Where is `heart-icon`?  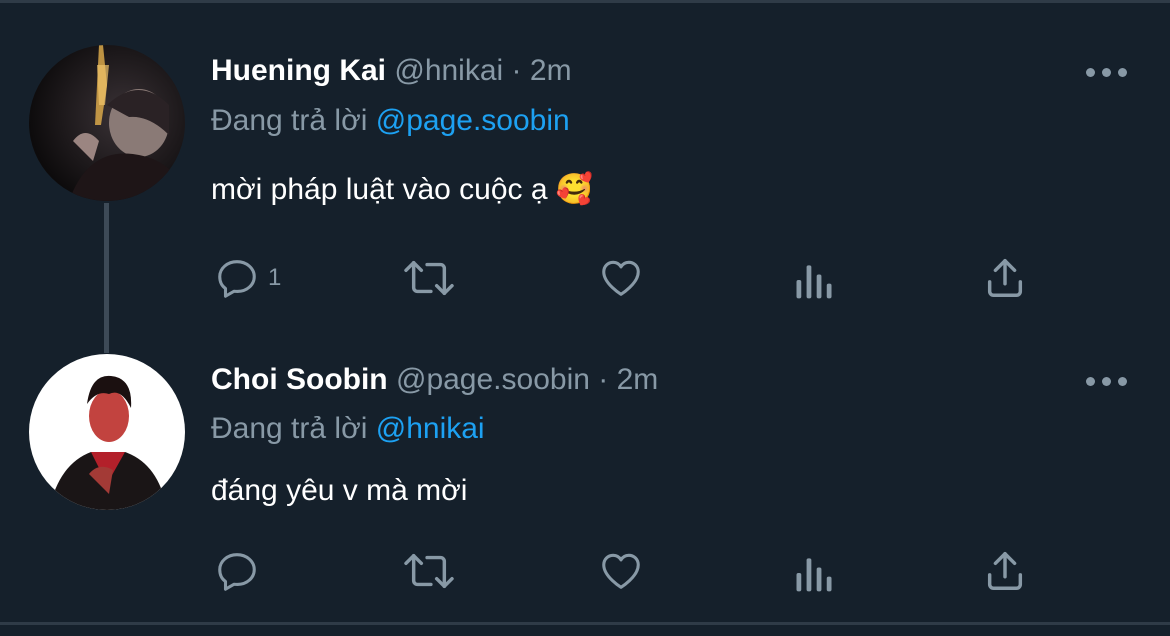 heart-icon is located at coordinates (621, 571).